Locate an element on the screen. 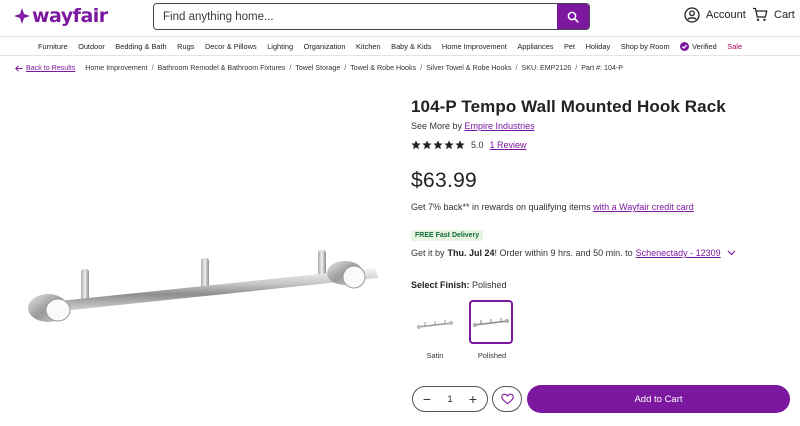 The image size is (800, 426). nav-item-rugs: Rugs is located at coordinates (185, 46).